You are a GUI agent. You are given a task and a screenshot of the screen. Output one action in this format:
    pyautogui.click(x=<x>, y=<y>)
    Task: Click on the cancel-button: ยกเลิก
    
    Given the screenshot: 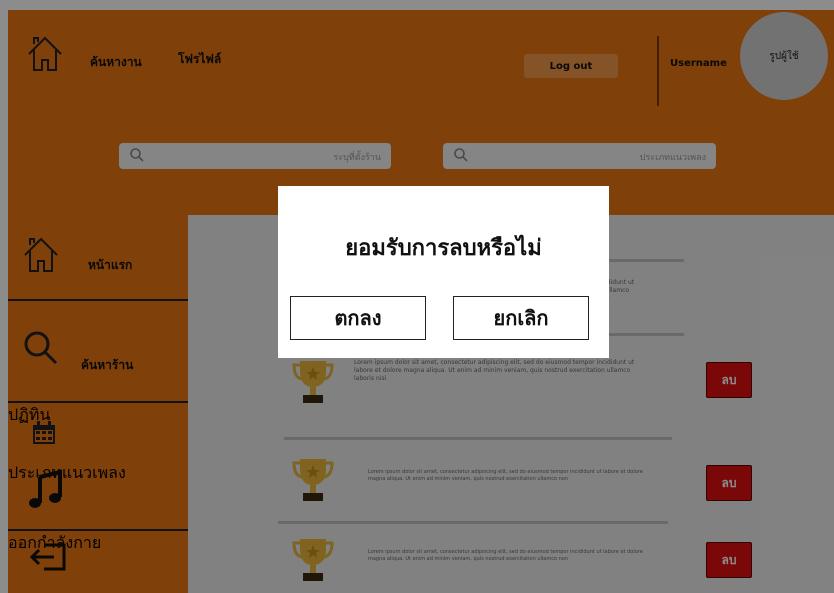 What is the action you would take?
    pyautogui.click(x=521, y=318)
    